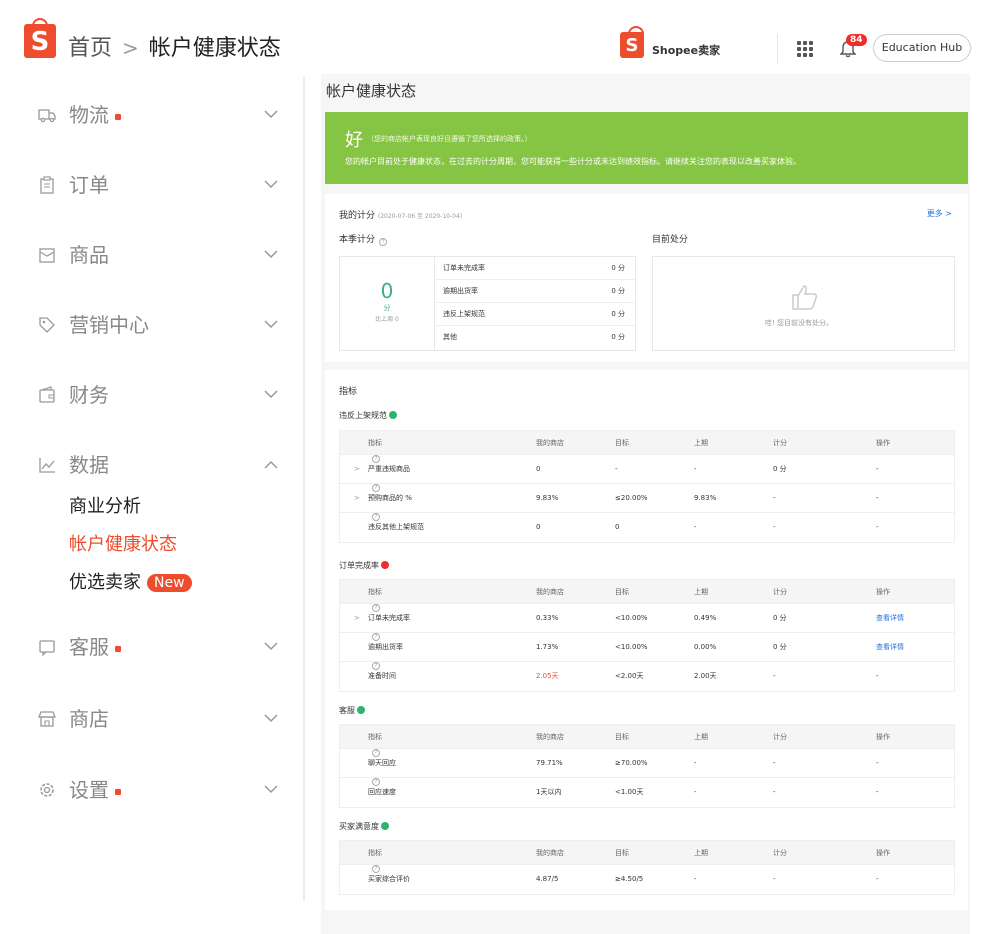  Describe the element at coordinates (922, 48) in the screenshot. I see `education-hub-button: Education Hub` at that location.